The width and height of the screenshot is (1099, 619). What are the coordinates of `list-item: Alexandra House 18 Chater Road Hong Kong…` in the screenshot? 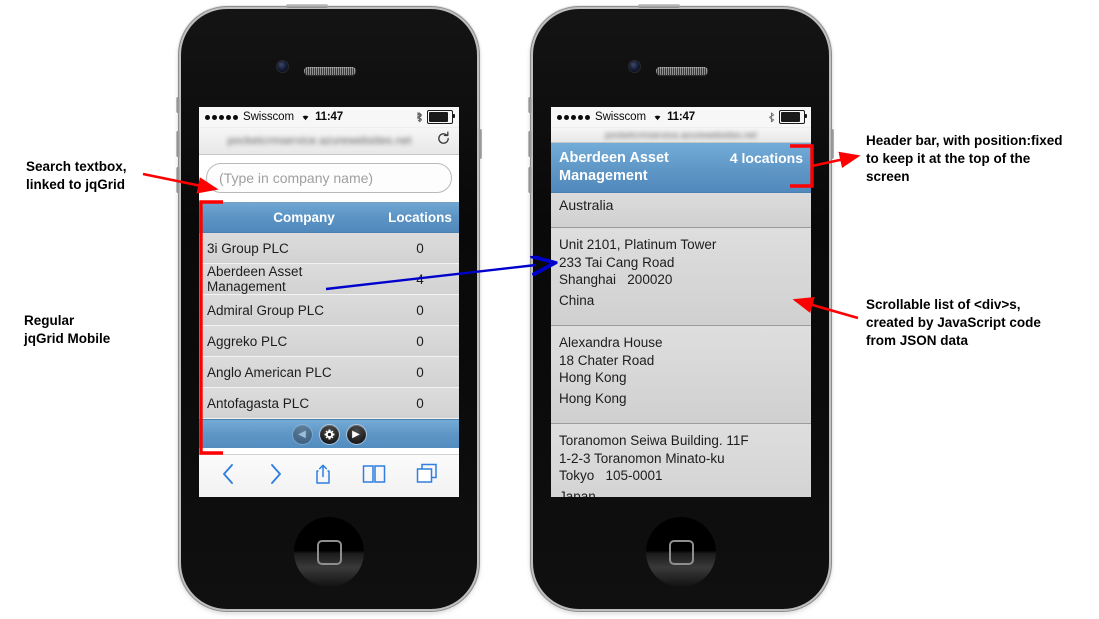 It's located at (681, 375).